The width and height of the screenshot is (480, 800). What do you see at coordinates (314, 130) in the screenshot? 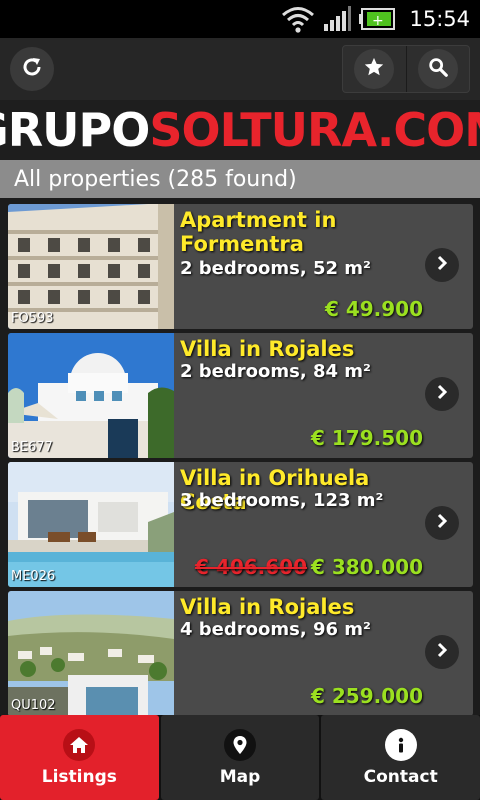
I see `logo-part-red: SOLTURA.COM` at bounding box center [314, 130].